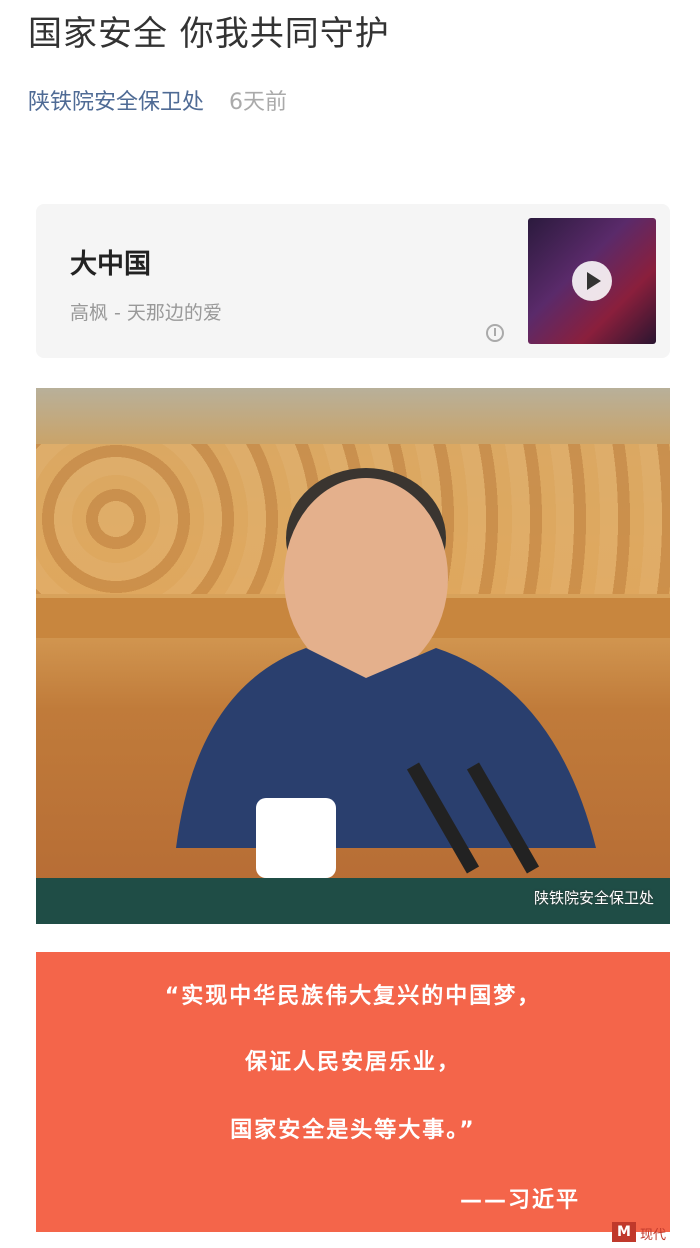 Image resolution: width=700 pixels, height=1248 pixels. I want to click on site-logo-icon: M, so click(624, 1232).